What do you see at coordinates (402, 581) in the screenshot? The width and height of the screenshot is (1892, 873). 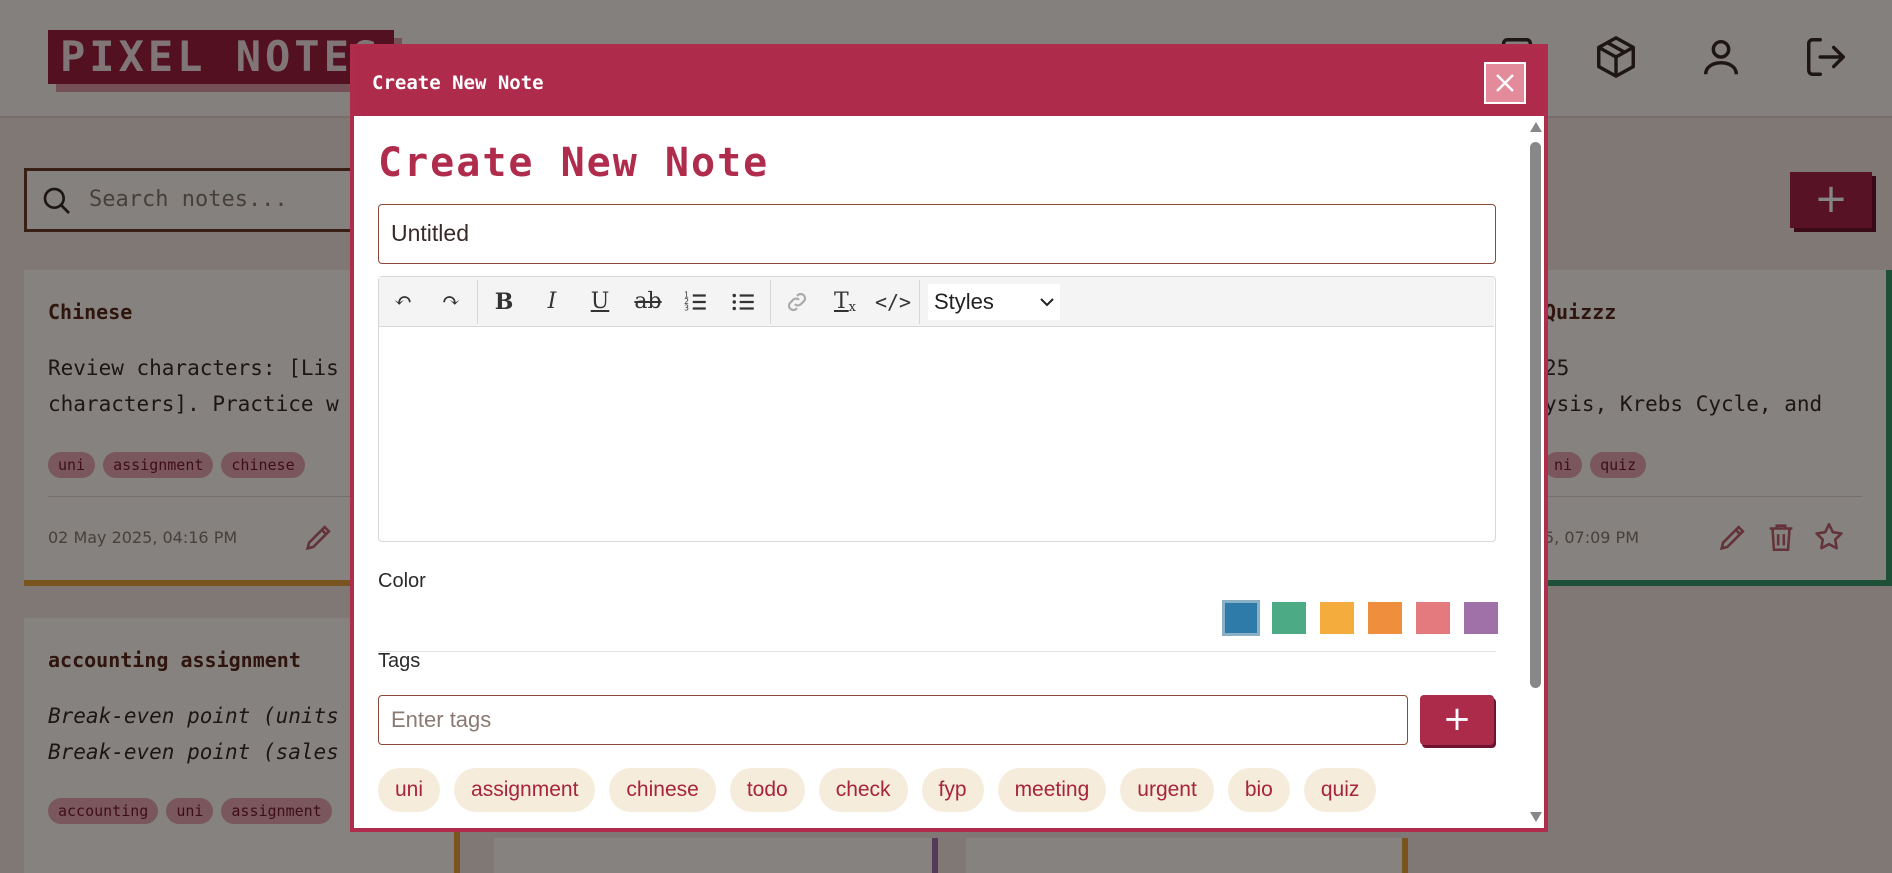 I see `color-label: Color` at bounding box center [402, 581].